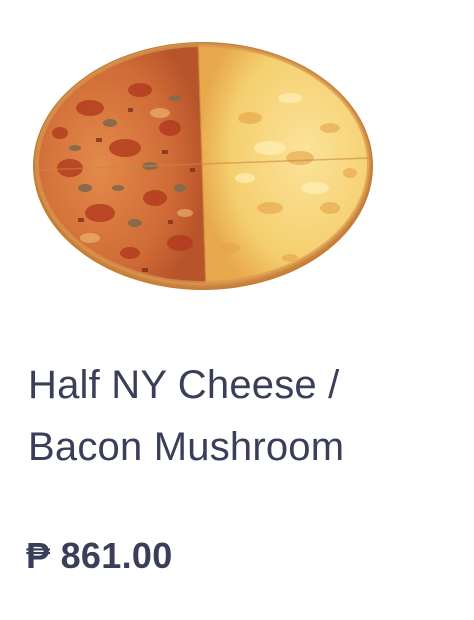  I want to click on product-name-line-2: Bacon Mushroom, so click(186, 447).